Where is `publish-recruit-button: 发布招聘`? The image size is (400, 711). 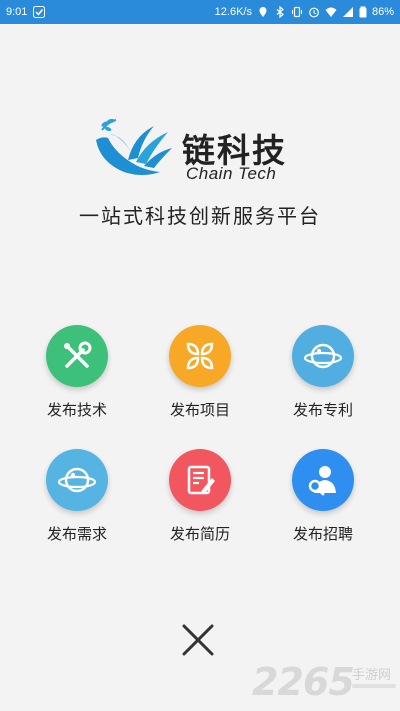
publish-recruit-button: 发布招聘 is located at coordinates (323, 496).